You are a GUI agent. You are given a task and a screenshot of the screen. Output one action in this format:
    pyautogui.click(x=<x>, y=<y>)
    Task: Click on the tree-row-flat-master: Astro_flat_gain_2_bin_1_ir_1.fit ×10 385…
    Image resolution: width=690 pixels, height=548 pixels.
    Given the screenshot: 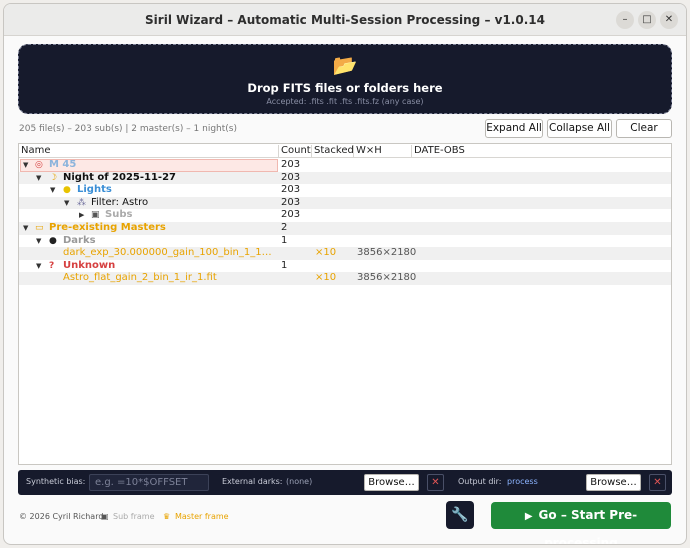 What is the action you would take?
    pyautogui.click(x=345, y=278)
    